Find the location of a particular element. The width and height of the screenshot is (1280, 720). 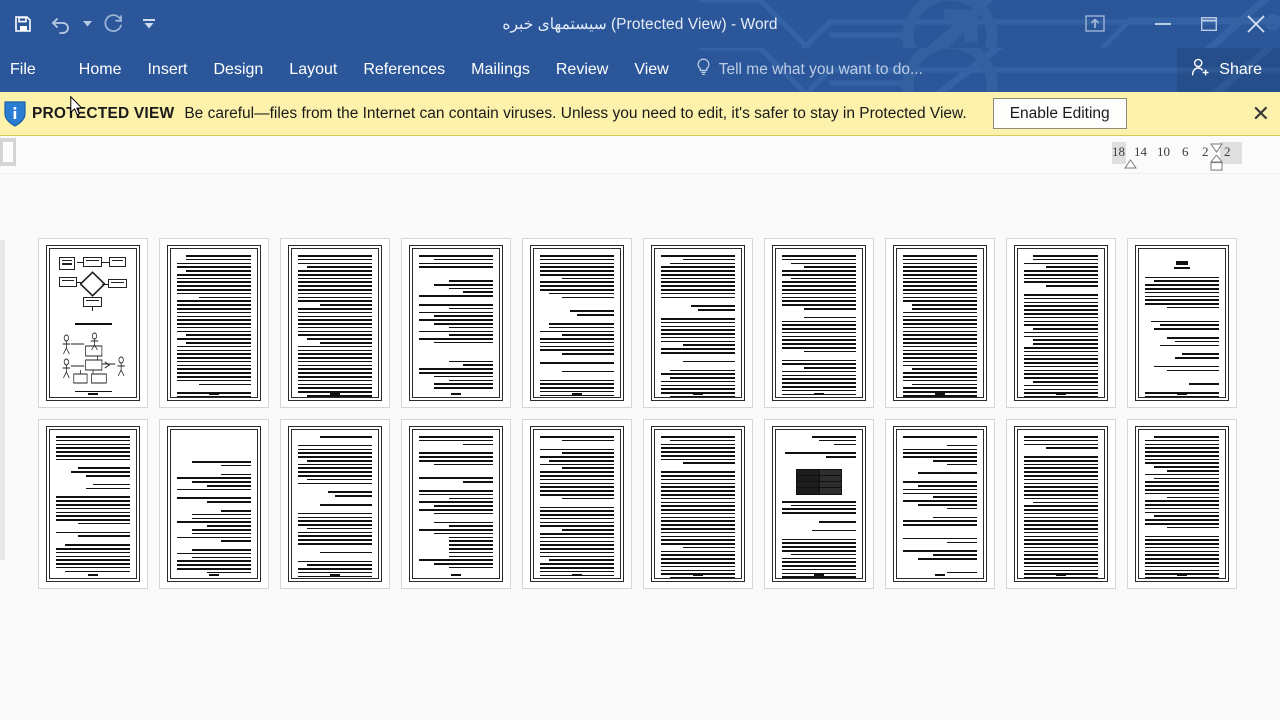

ribbon-tab-file: File is located at coordinates (25, 70).